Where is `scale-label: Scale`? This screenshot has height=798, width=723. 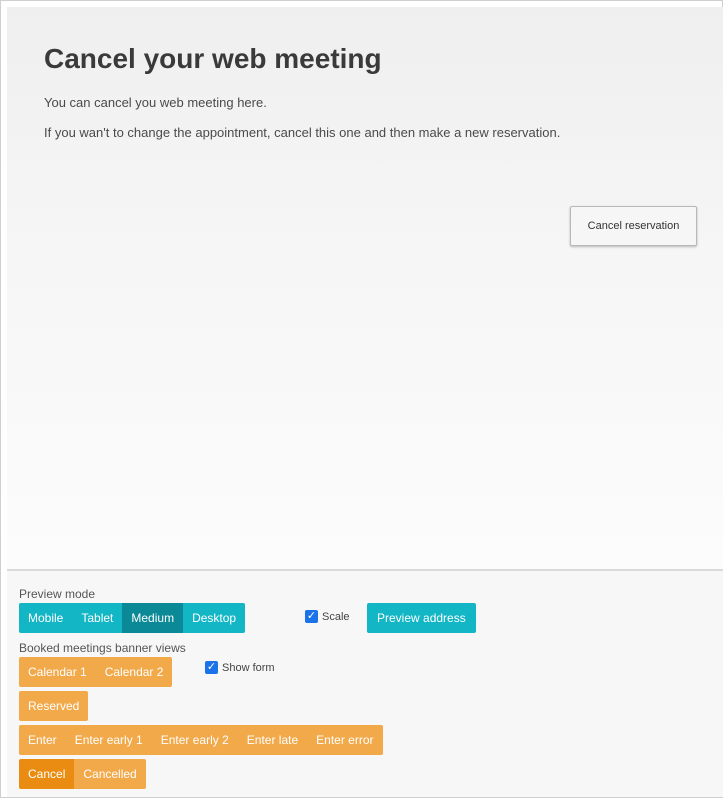
scale-label: Scale is located at coordinates (336, 616).